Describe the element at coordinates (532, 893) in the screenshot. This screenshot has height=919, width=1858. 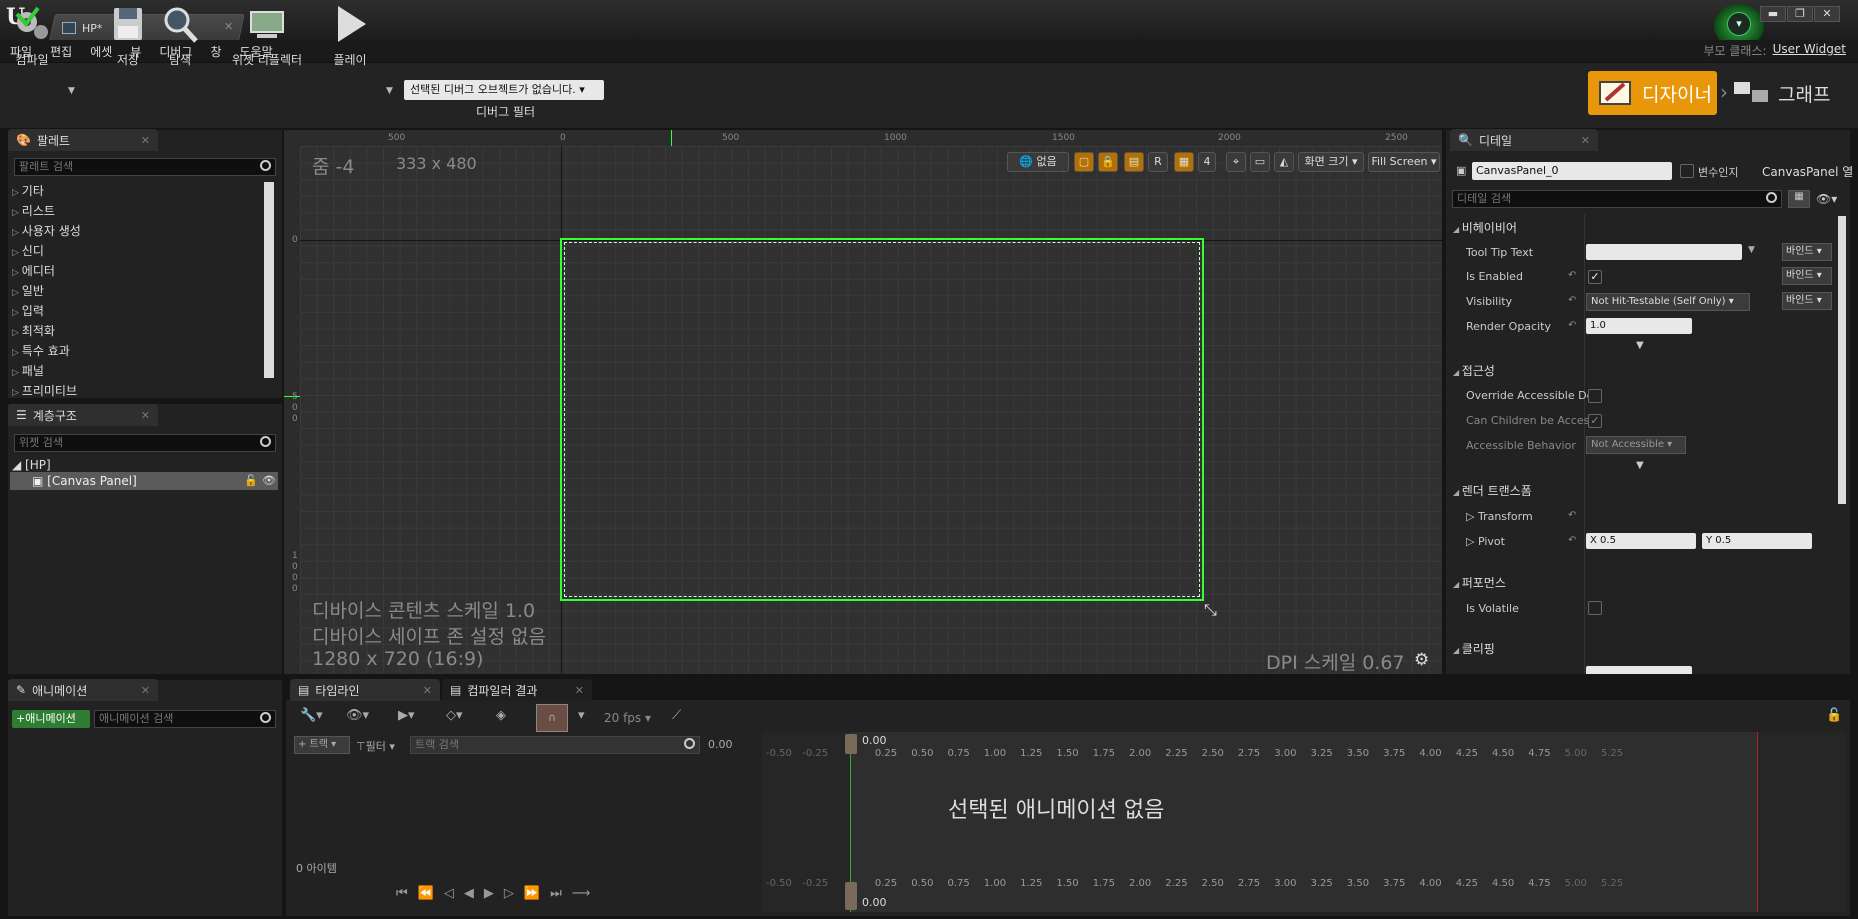
I see `next-key-icon: ⏩` at that location.